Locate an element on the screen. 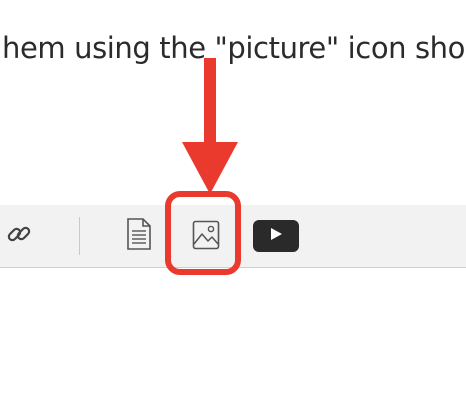 The height and width of the screenshot is (416, 466). link-icon is located at coordinates (19, 236).